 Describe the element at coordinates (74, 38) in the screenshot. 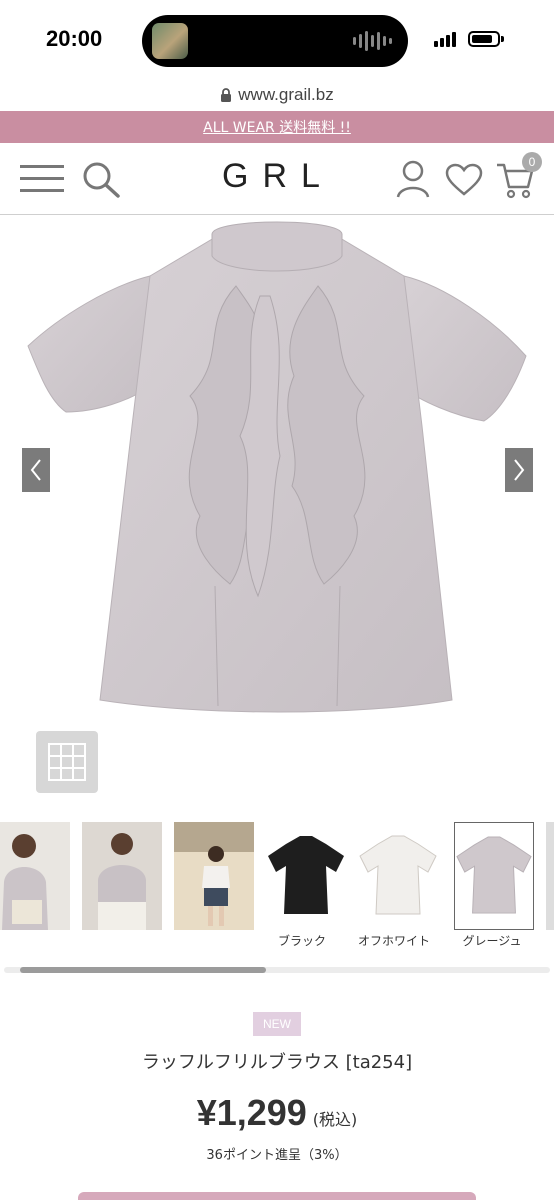

I see `status-time: 20:00` at that location.